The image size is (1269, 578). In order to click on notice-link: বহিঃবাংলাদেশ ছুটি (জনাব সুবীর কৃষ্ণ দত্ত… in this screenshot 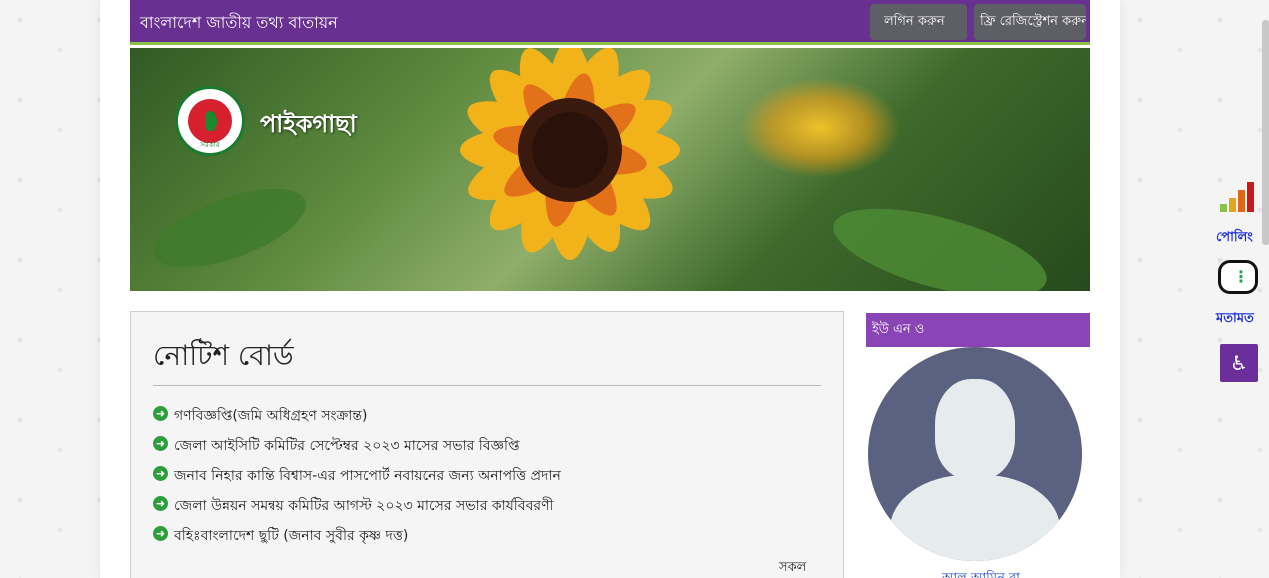, I will do `click(291, 536)`.